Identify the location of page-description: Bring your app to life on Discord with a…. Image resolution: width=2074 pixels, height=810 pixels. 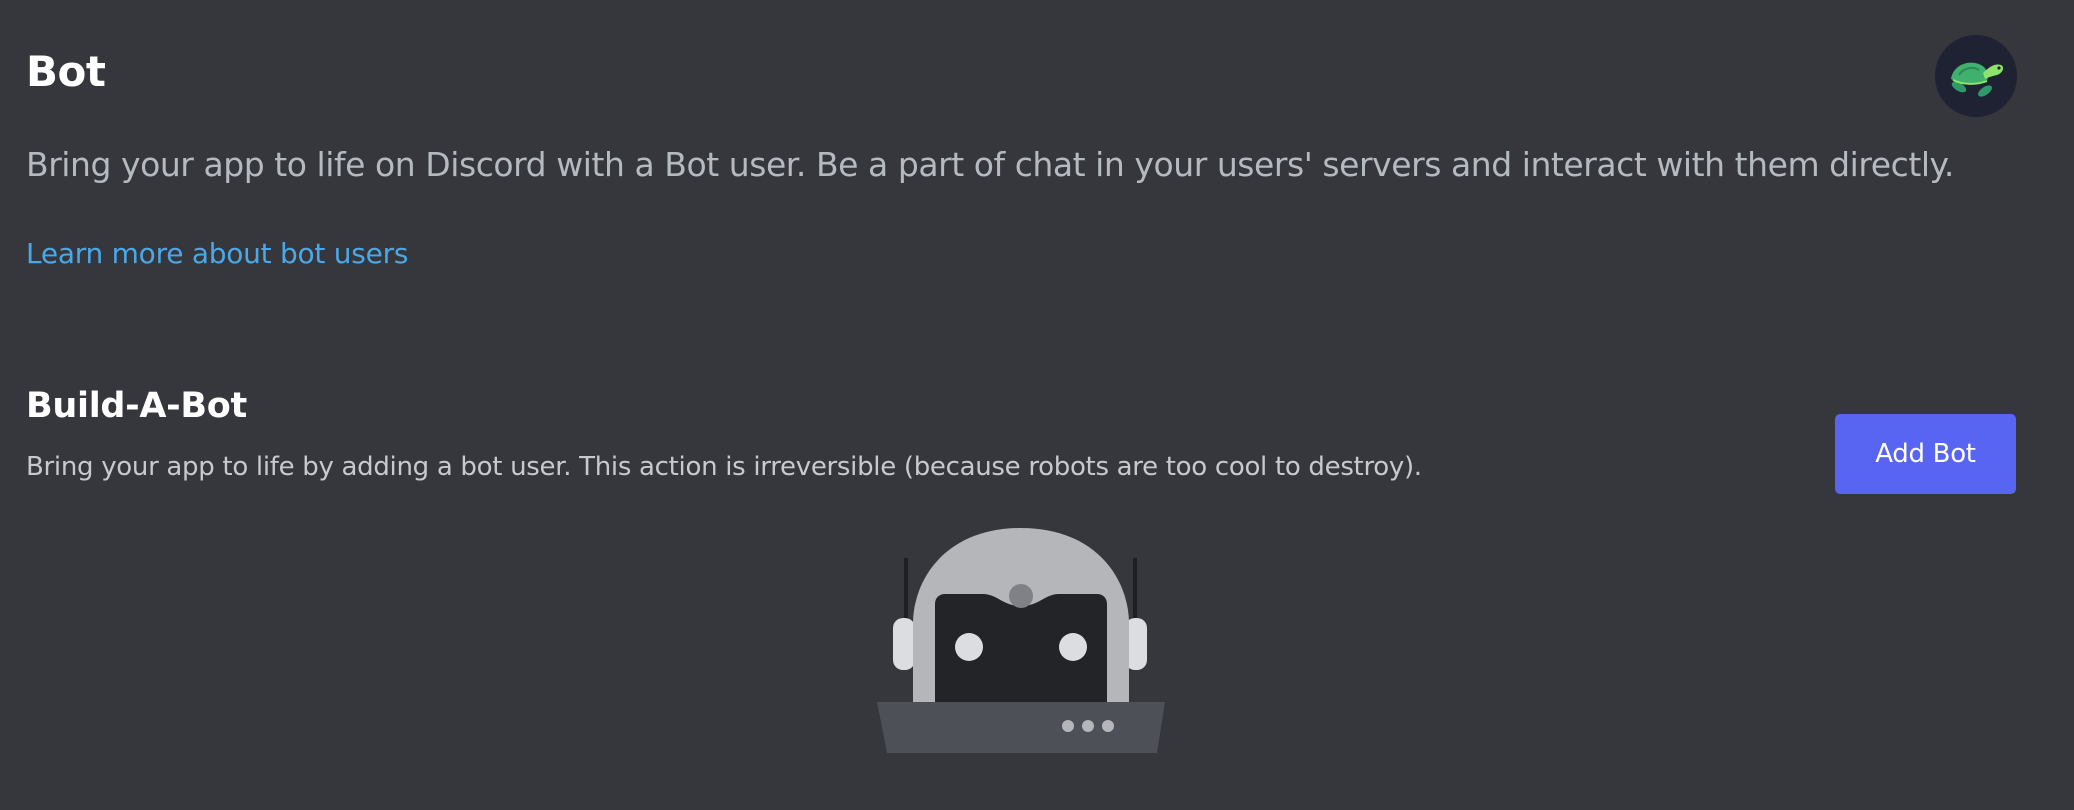
(990, 164).